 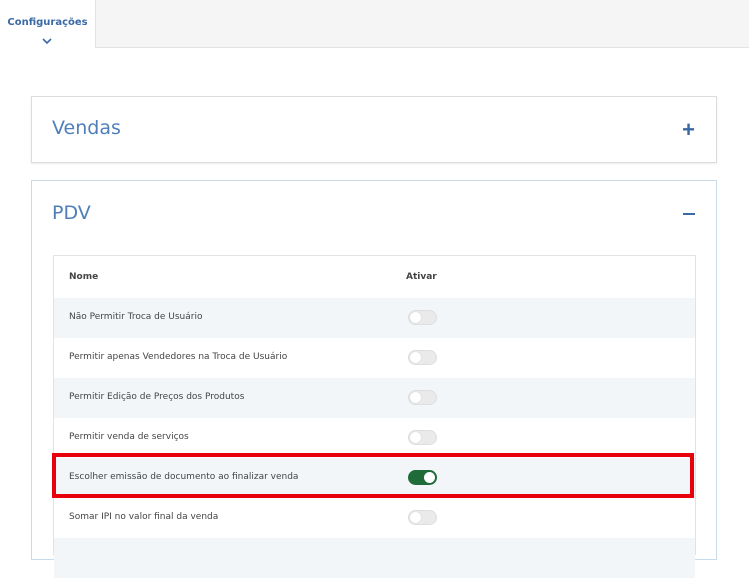 What do you see at coordinates (688, 130) in the screenshot?
I see `expand-plus-icon: +` at bounding box center [688, 130].